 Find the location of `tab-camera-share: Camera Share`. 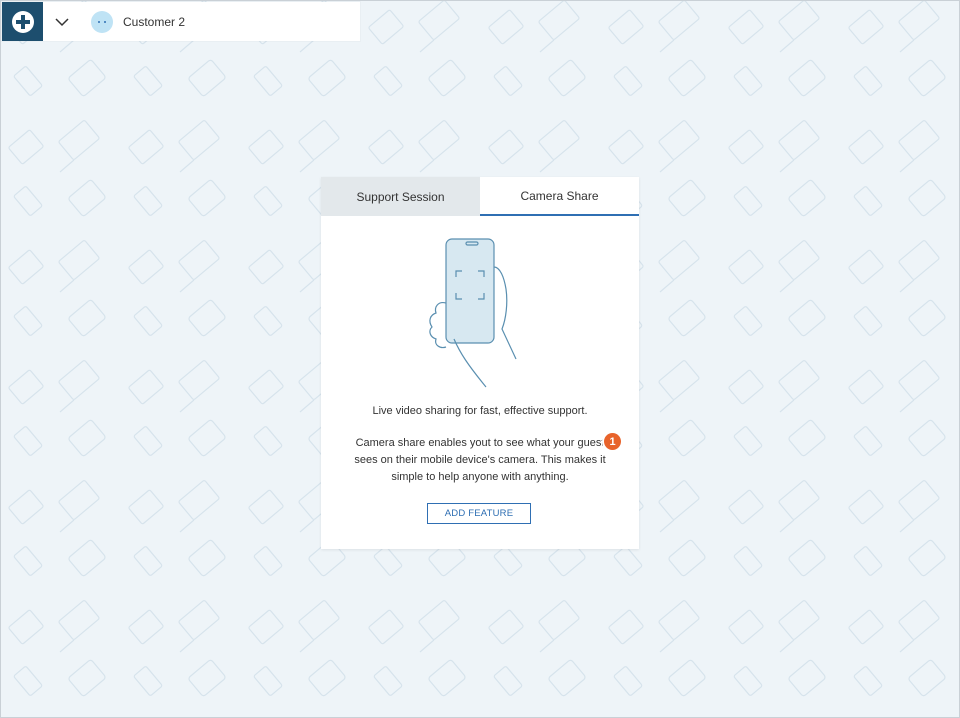

tab-camera-share: Camera Share is located at coordinates (559, 196).